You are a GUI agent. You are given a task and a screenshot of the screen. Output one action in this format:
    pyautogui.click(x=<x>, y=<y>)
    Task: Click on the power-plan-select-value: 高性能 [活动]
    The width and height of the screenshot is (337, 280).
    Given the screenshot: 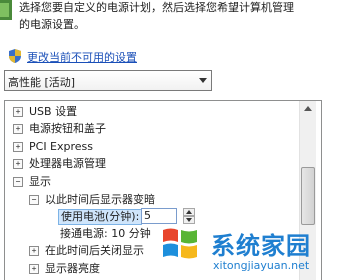 What is the action you would take?
    pyautogui.click(x=42, y=82)
    